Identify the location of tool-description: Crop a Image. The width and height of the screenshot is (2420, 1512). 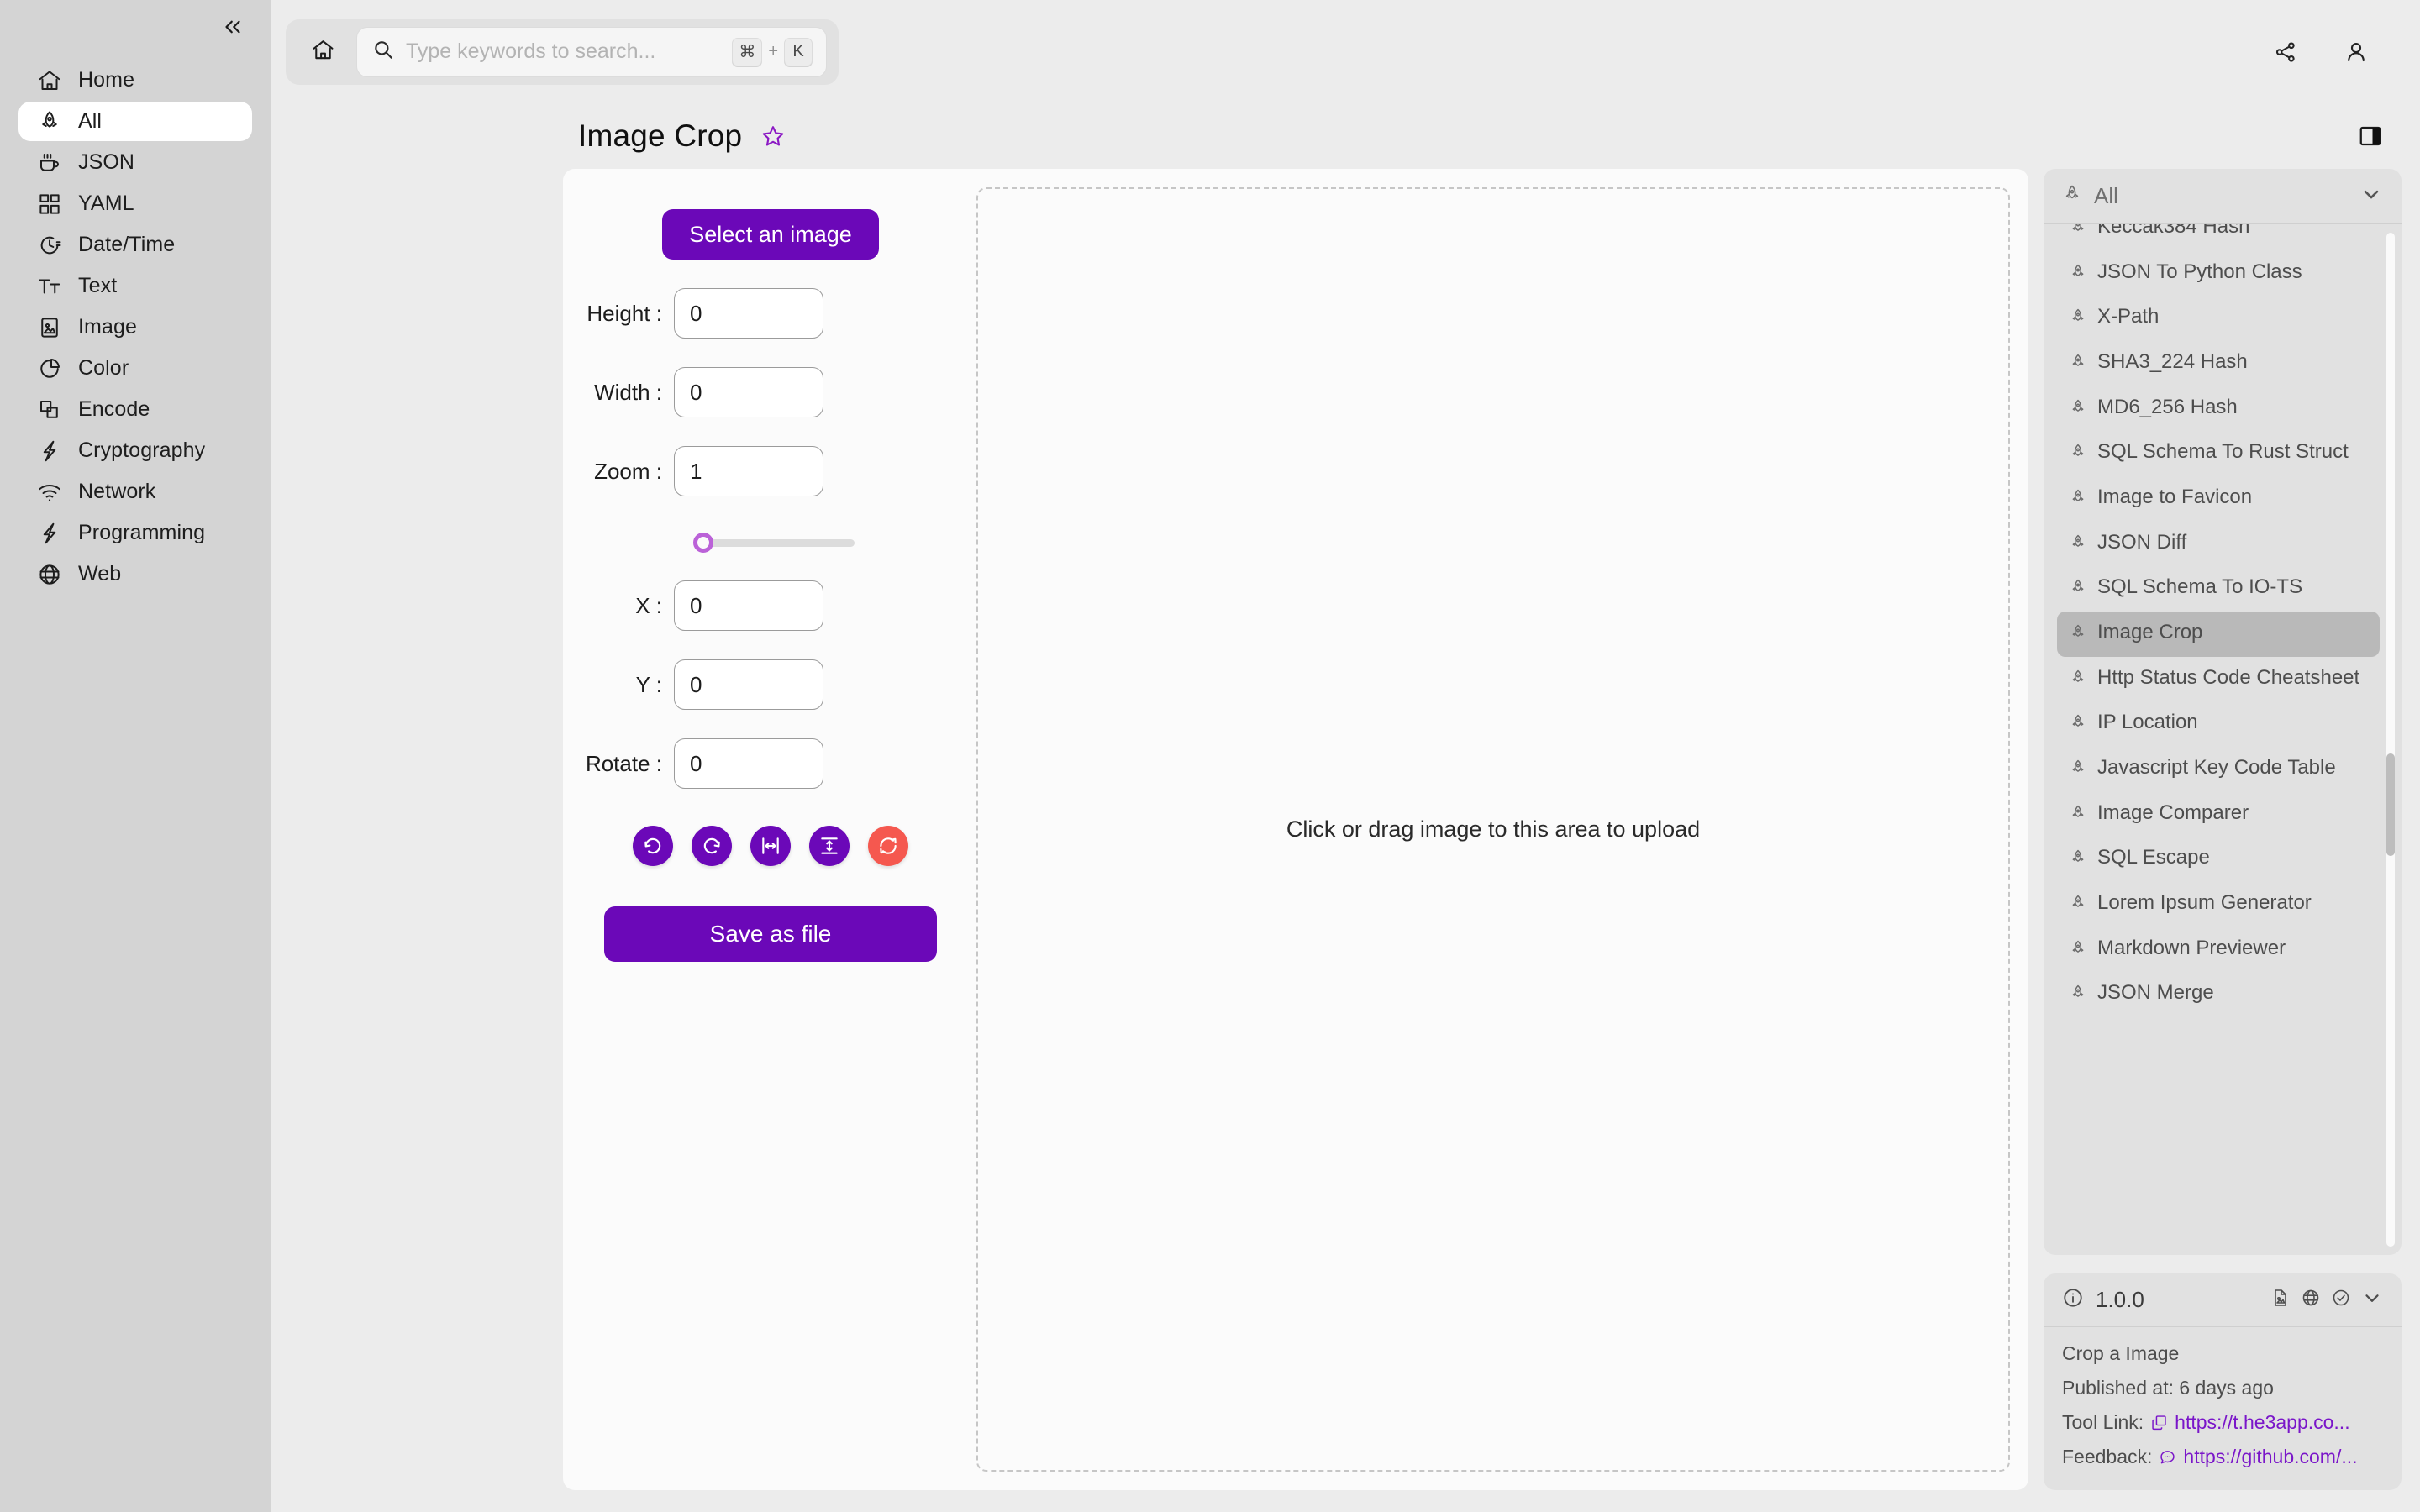
(2121, 1353).